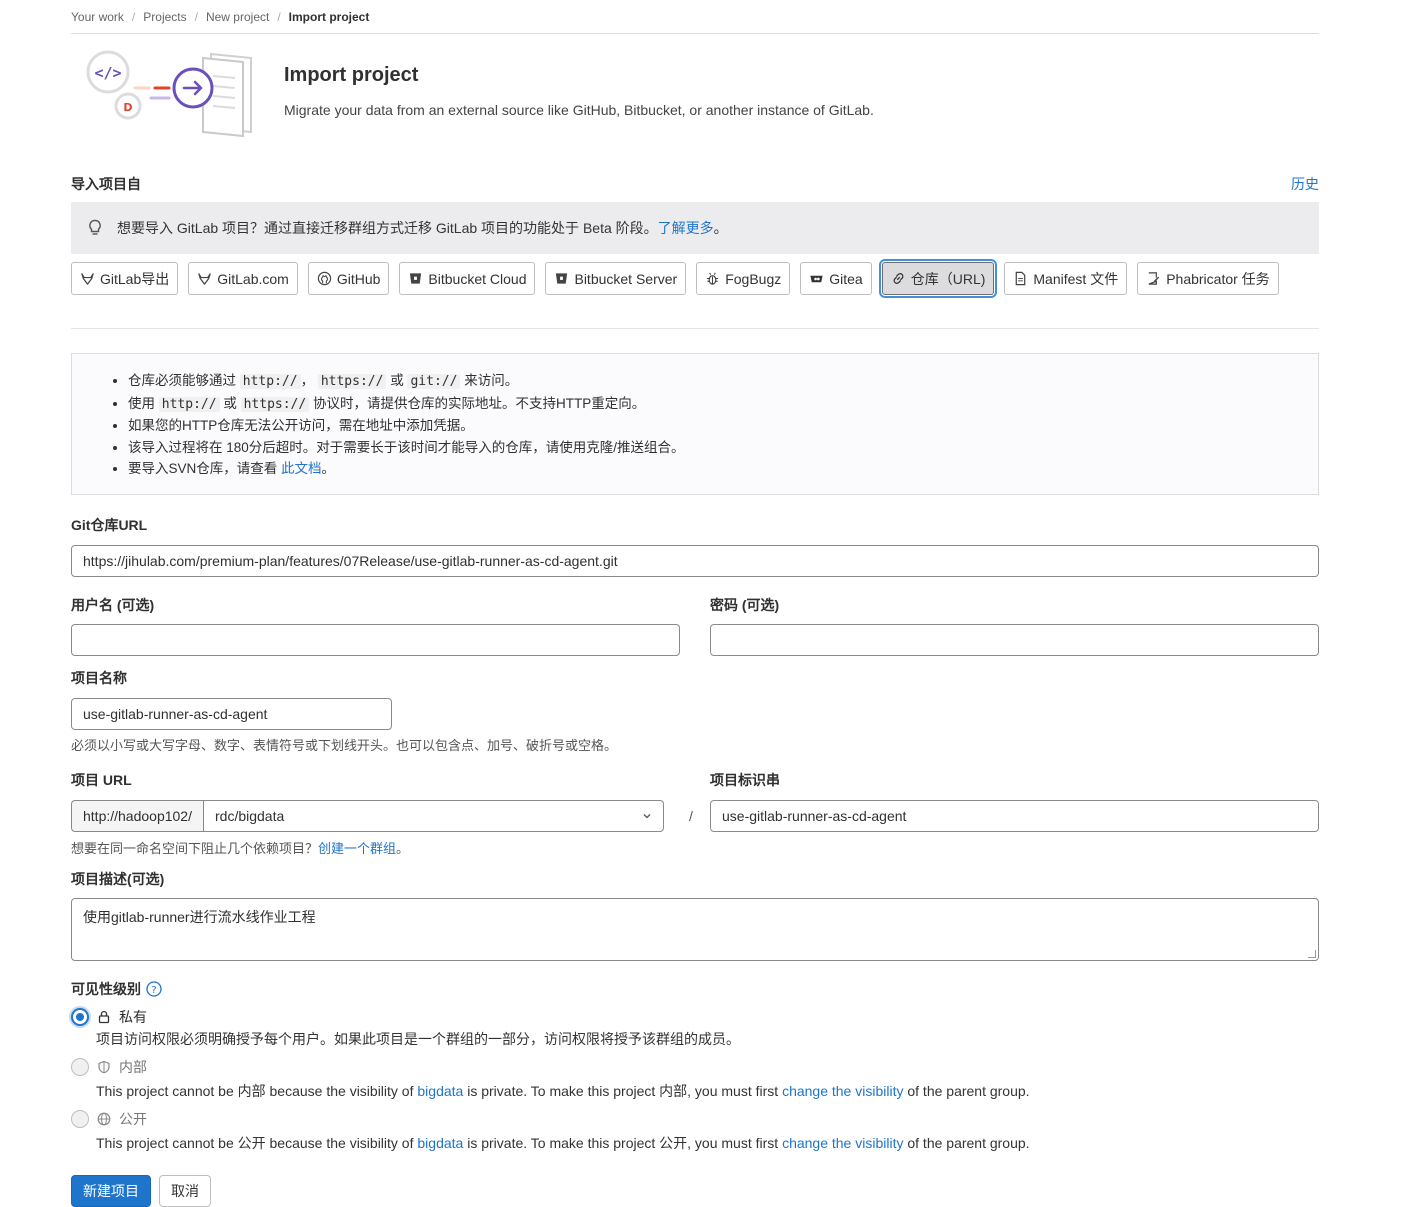  What do you see at coordinates (686, 228) in the screenshot?
I see `learn-more-link: 了解更多` at bounding box center [686, 228].